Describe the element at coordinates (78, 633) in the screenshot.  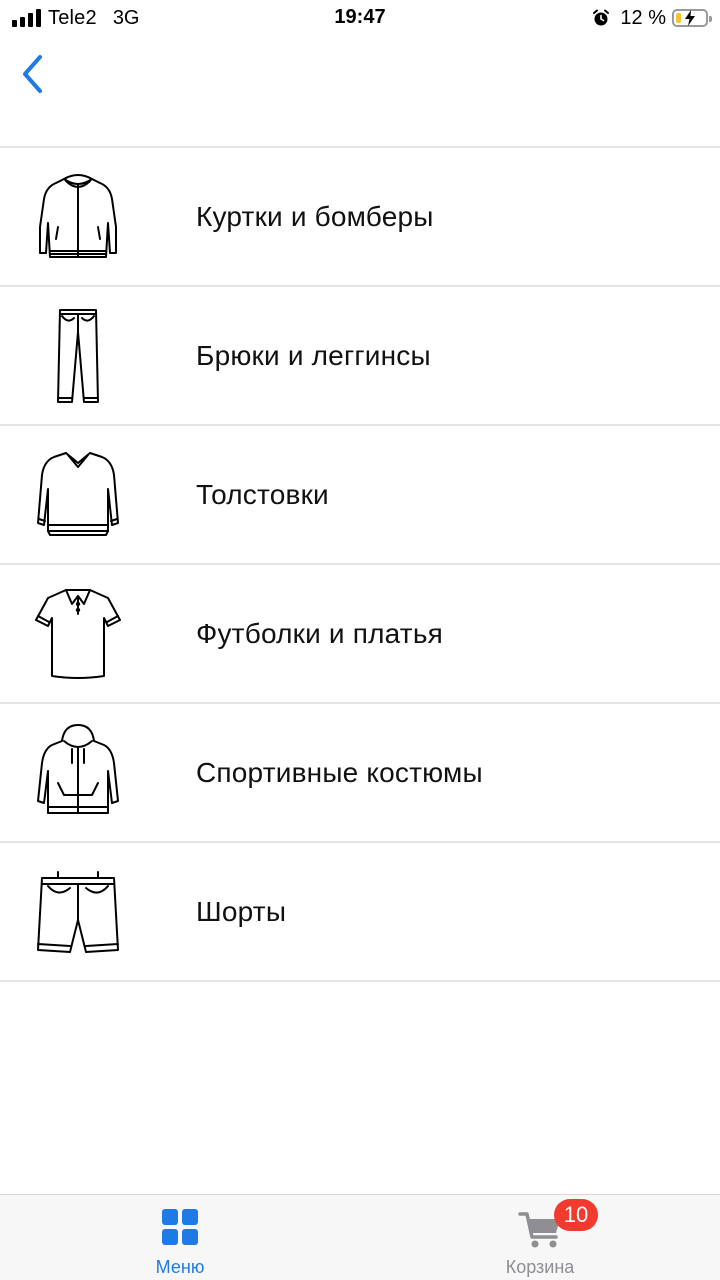
I see `polo-shirt-icon` at that location.